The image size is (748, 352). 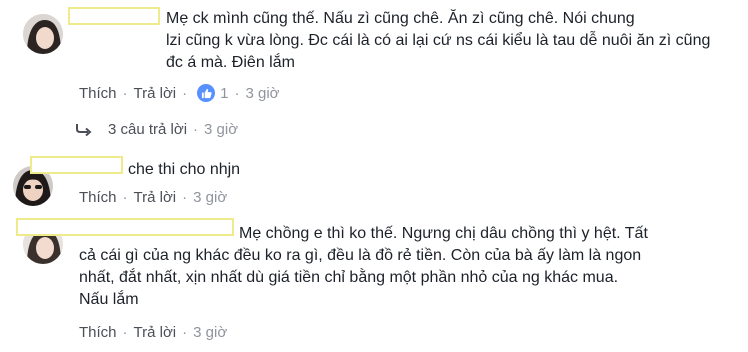 I want to click on view-replies-link: 3 câu trả lời · 3 giờ, so click(x=156, y=129).